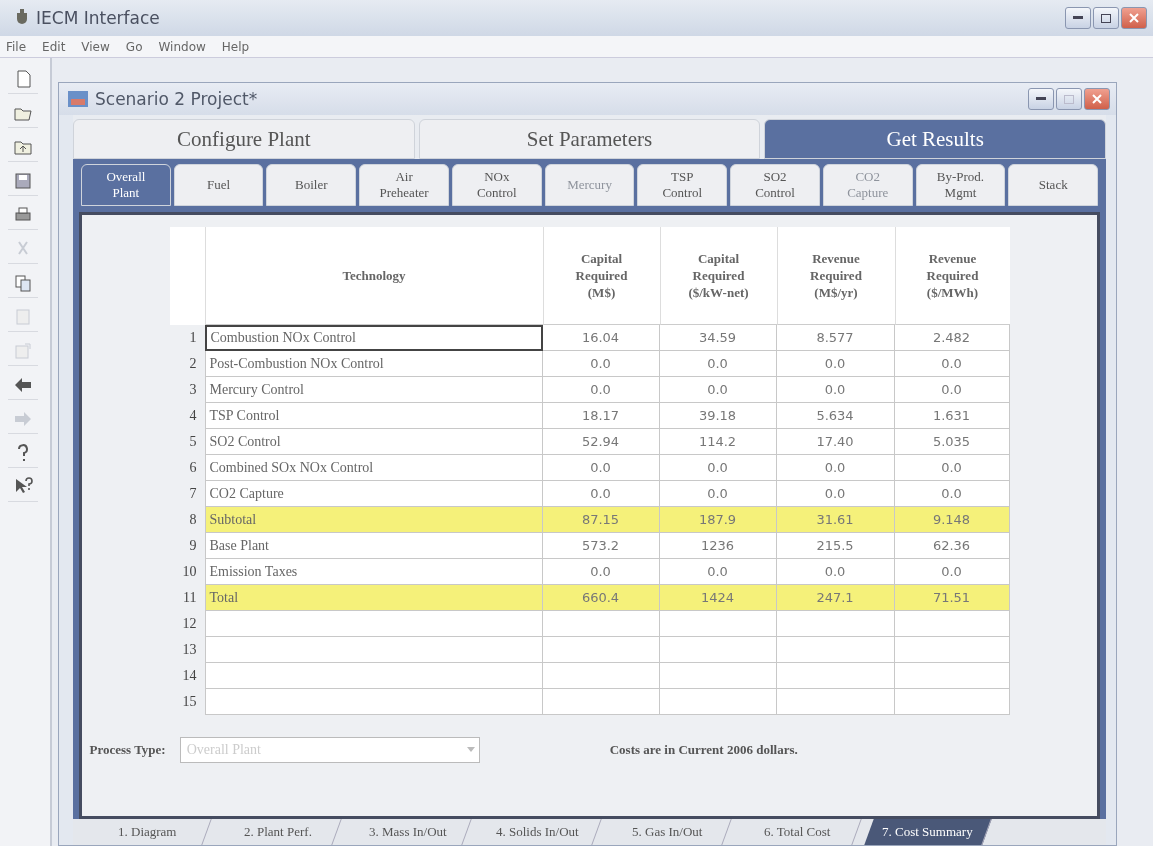 This screenshot has width=1153, height=846. I want to click on row-number: 5, so click(187, 442).